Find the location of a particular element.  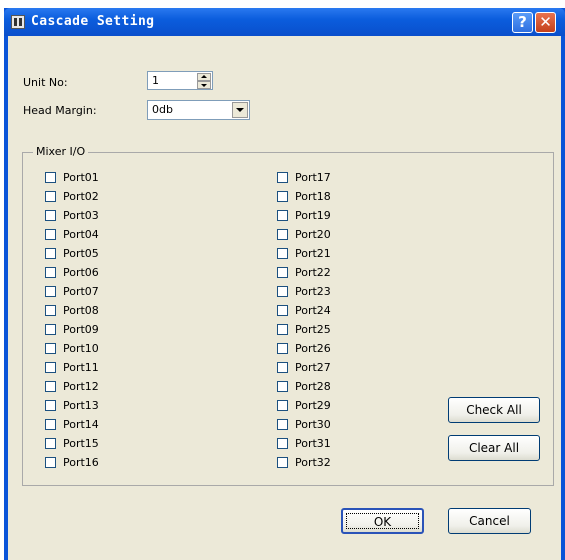

port-label: Port04 is located at coordinates (81, 234).